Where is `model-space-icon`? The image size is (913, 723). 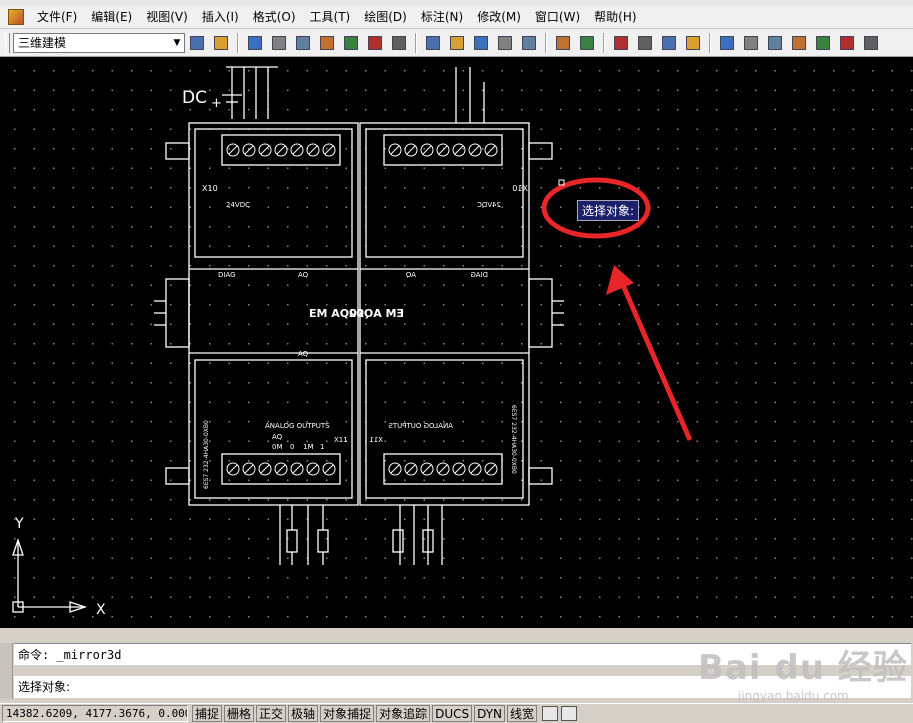 model-space-icon is located at coordinates (550, 713).